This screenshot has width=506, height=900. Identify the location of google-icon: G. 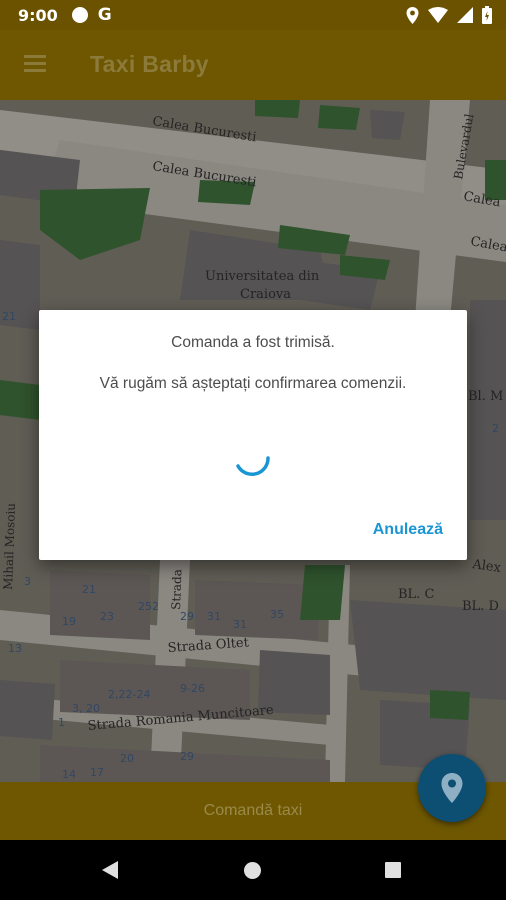
(104, 15).